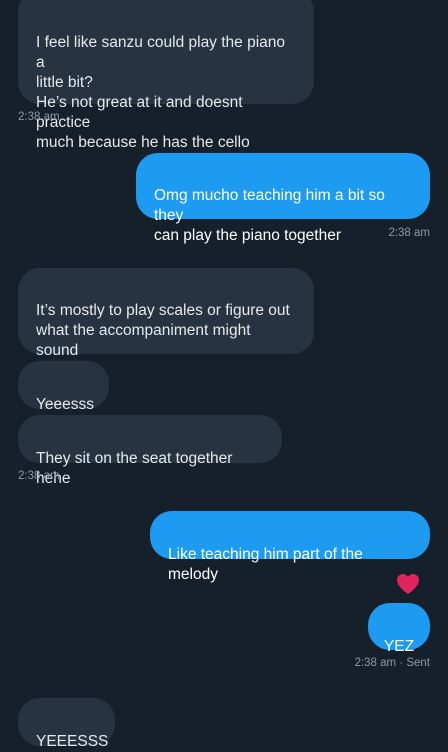 The image size is (448, 752). Describe the element at coordinates (399, 646) in the screenshot. I see `message-text: YEZ` at that location.